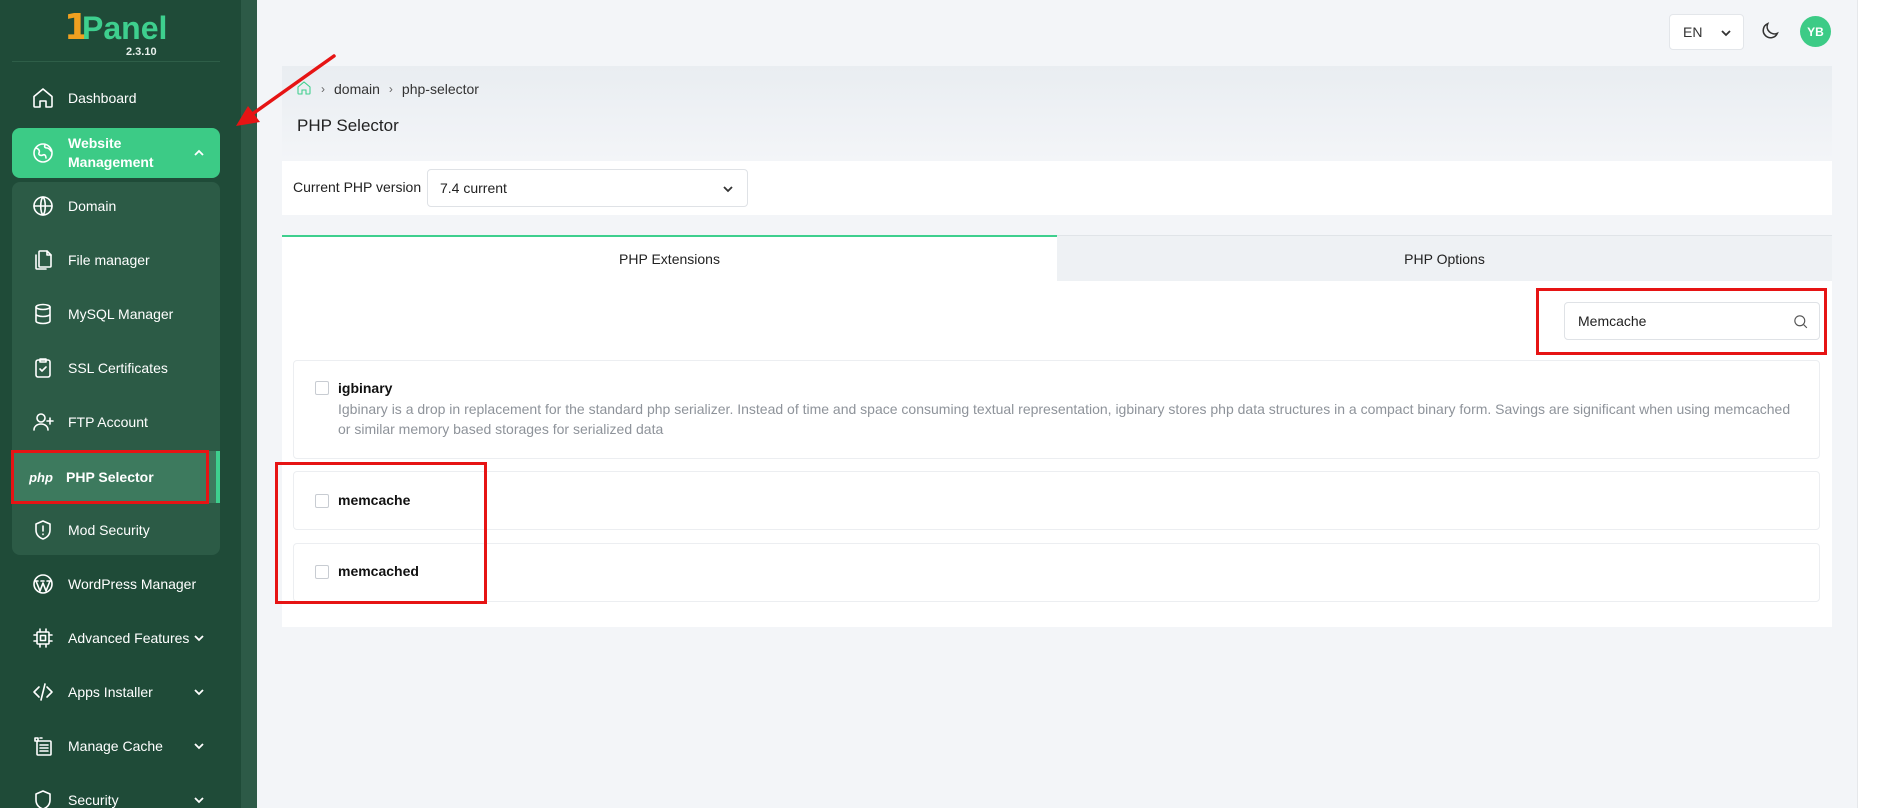 Image resolution: width=1879 pixels, height=808 pixels. Describe the element at coordinates (43, 314) in the screenshot. I see `database-icon` at that location.